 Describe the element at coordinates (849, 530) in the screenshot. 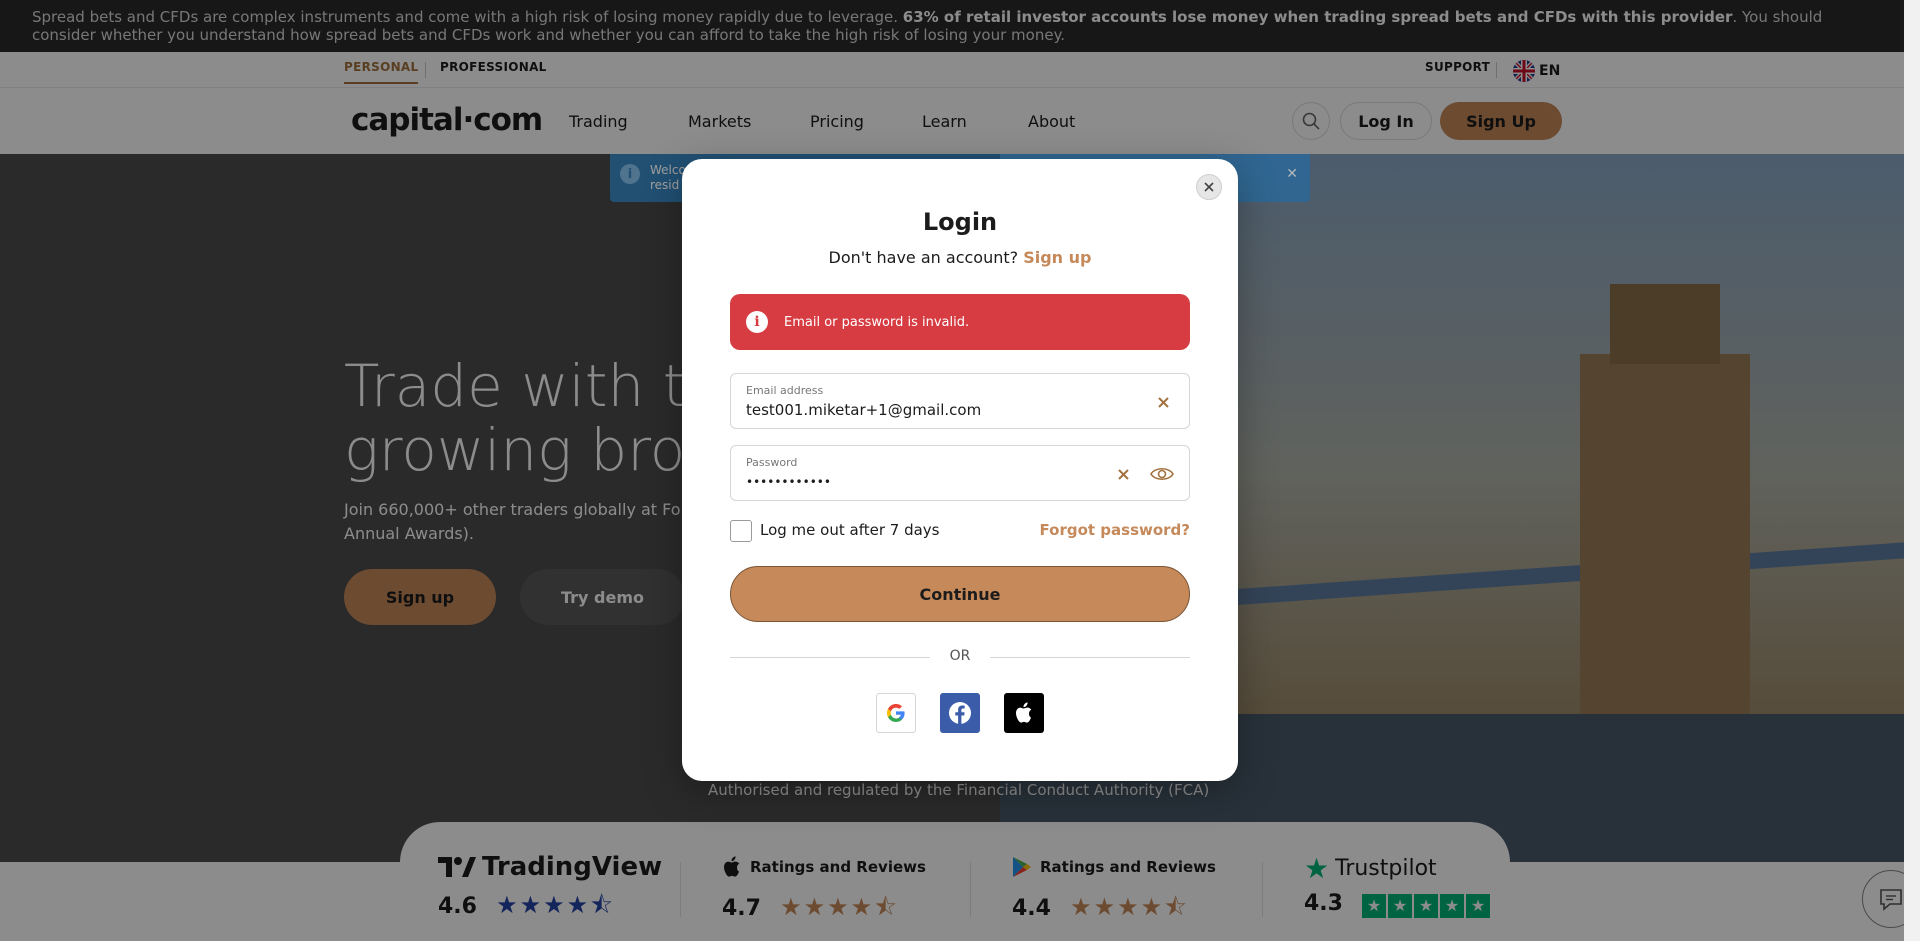

I see `checkbox-label: Log me out after 7 days` at that location.